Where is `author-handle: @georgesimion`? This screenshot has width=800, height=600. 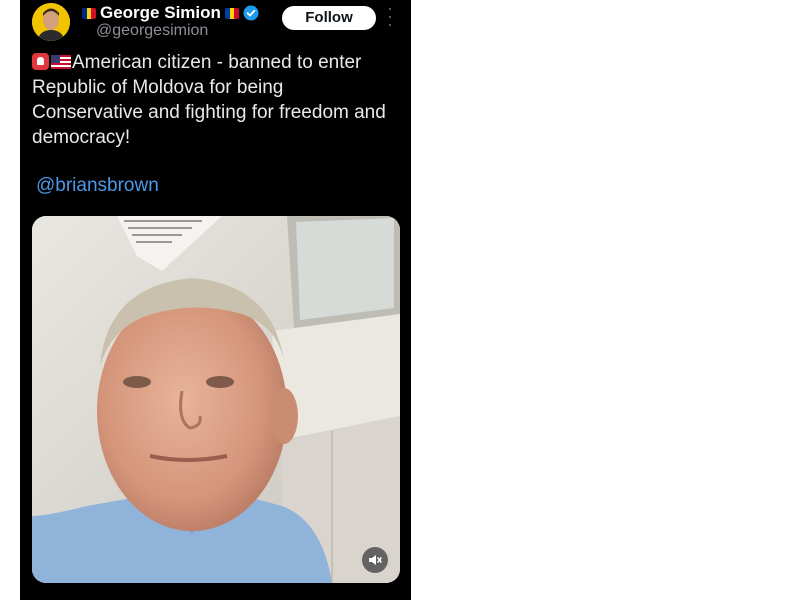
author-handle: @georgesimion is located at coordinates (152, 31).